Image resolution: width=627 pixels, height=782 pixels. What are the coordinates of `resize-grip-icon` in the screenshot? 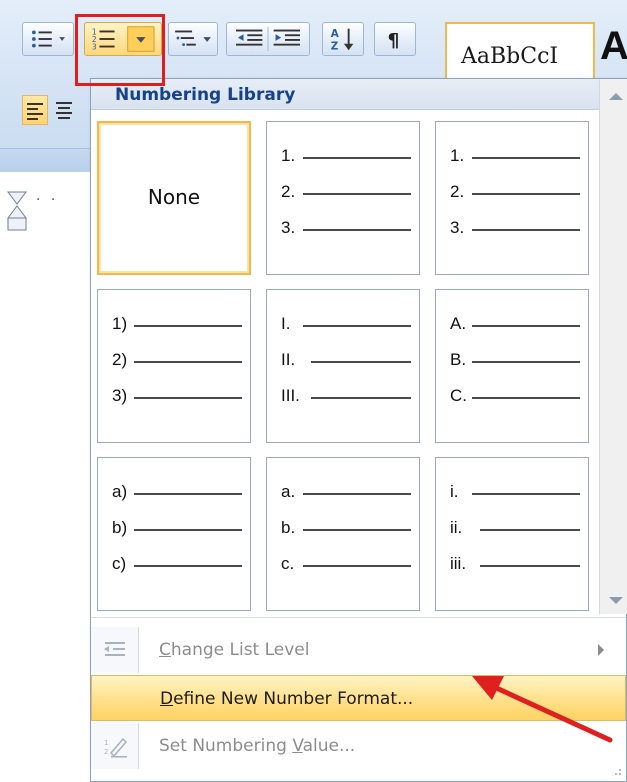 It's located at (617, 772).